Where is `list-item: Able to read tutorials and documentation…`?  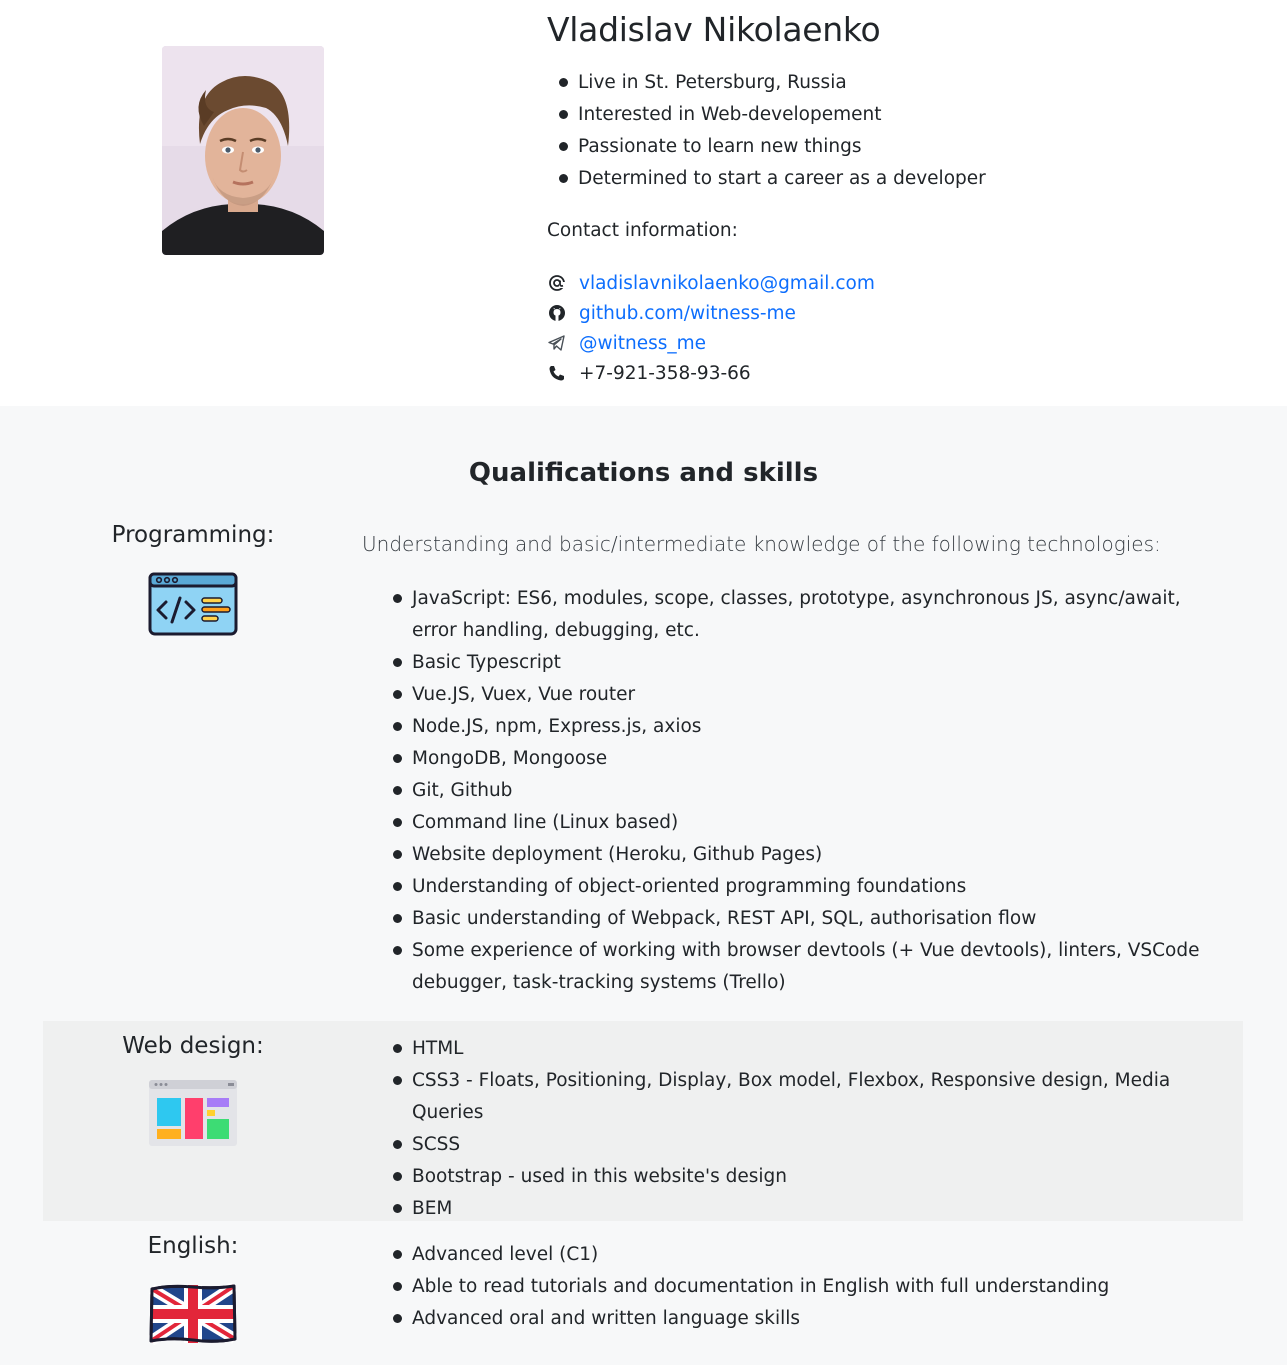
list-item: Able to read tutorials and documentation… is located at coordinates (802, 1287).